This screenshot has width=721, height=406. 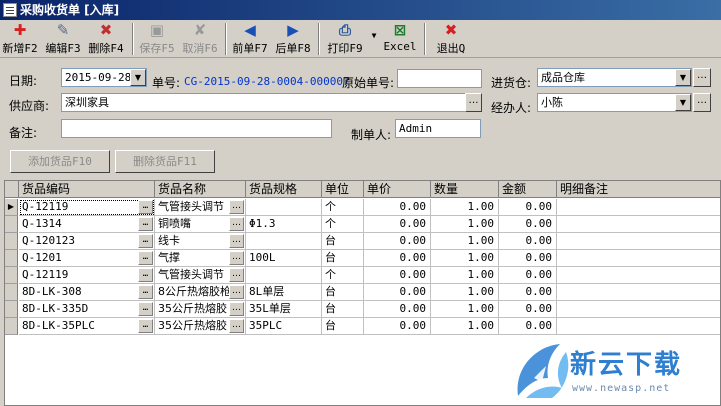 What do you see at coordinates (374, 39) in the screenshot?
I see `print-dropdown-arrow: ▼` at bounding box center [374, 39].